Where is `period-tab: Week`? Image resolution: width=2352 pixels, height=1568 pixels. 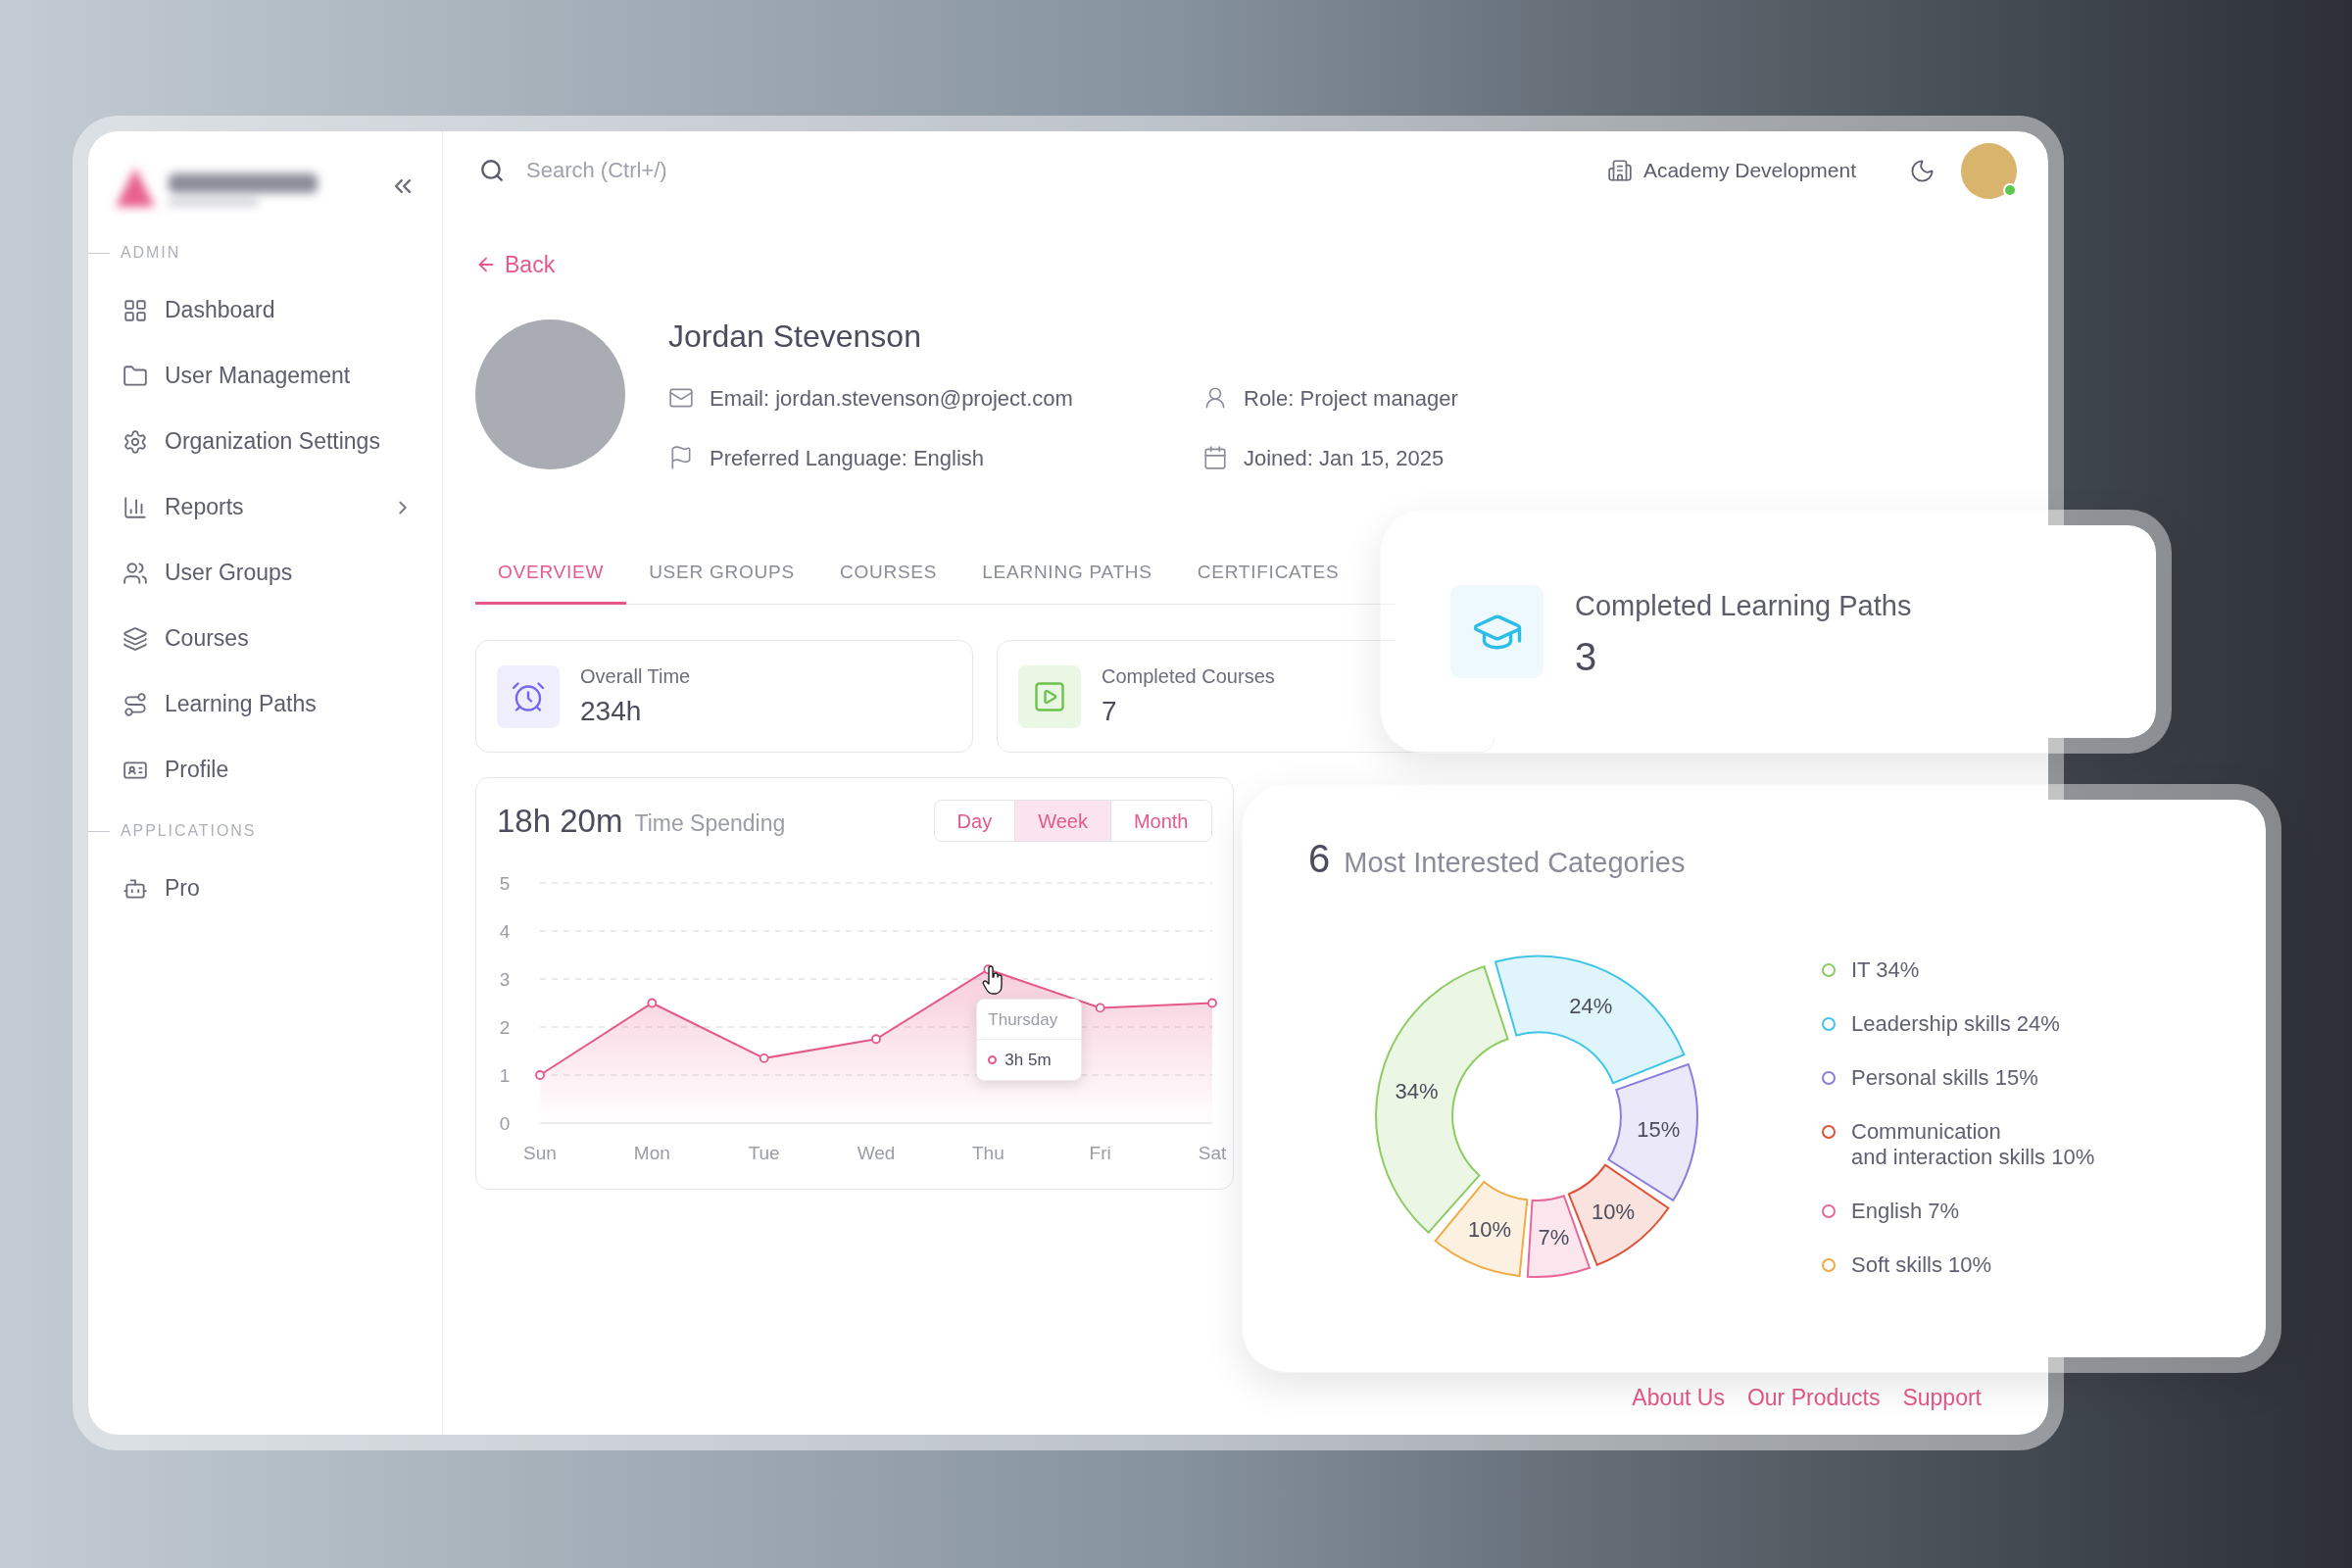
period-tab: Week is located at coordinates (1062, 821).